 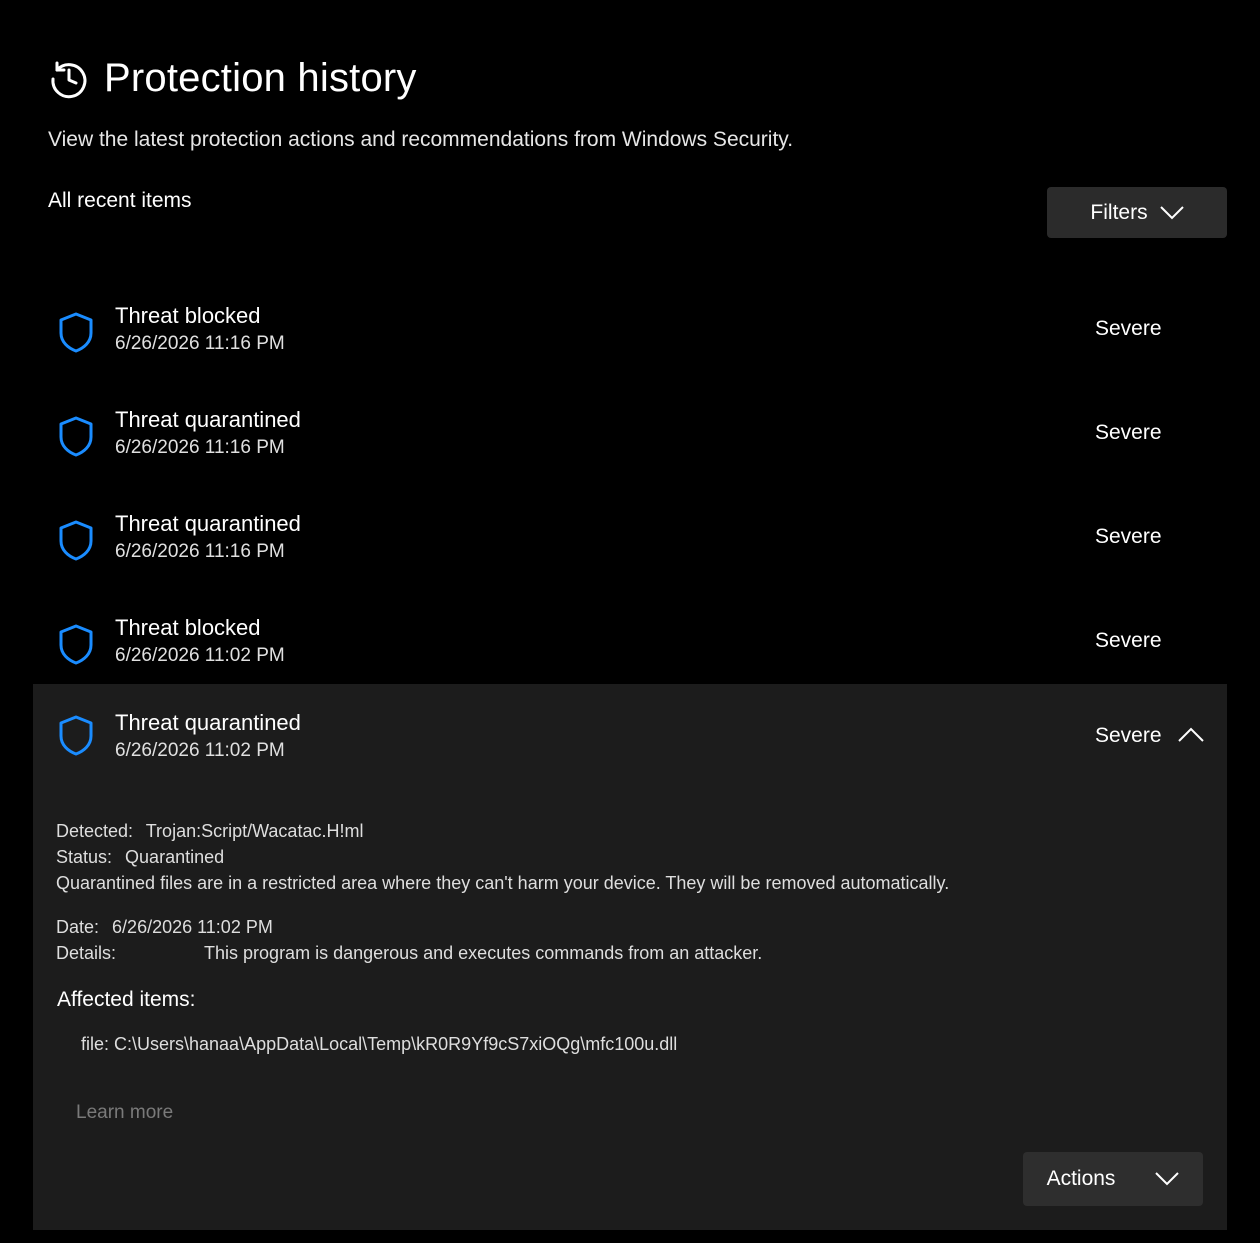 What do you see at coordinates (1191, 735) in the screenshot?
I see `chevron-up-icon` at bounding box center [1191, 735].